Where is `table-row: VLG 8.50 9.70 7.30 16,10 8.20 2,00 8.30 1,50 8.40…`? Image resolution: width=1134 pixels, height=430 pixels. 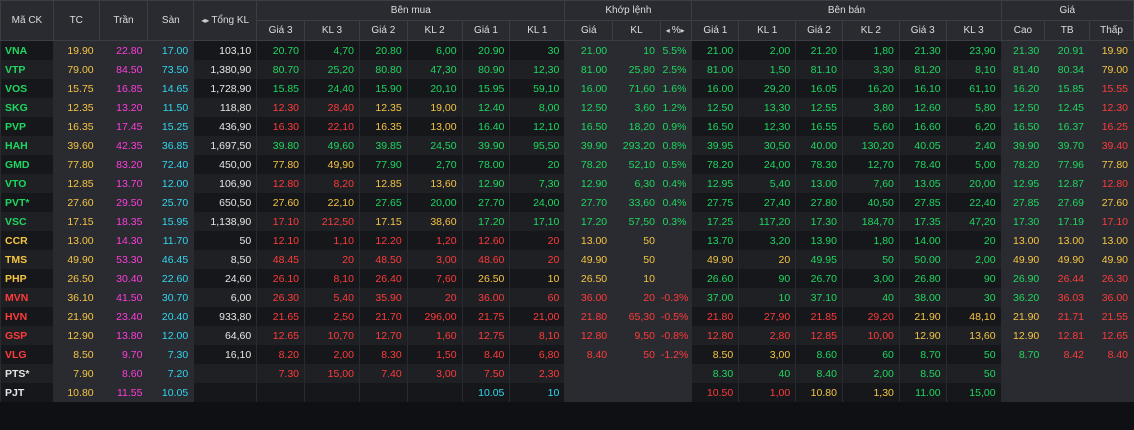 table-row: VLG 8.50 9.70 7.30 16,10 8.20 2,00 8.30 1,50 8.40… is located at coordinates (567, 354).